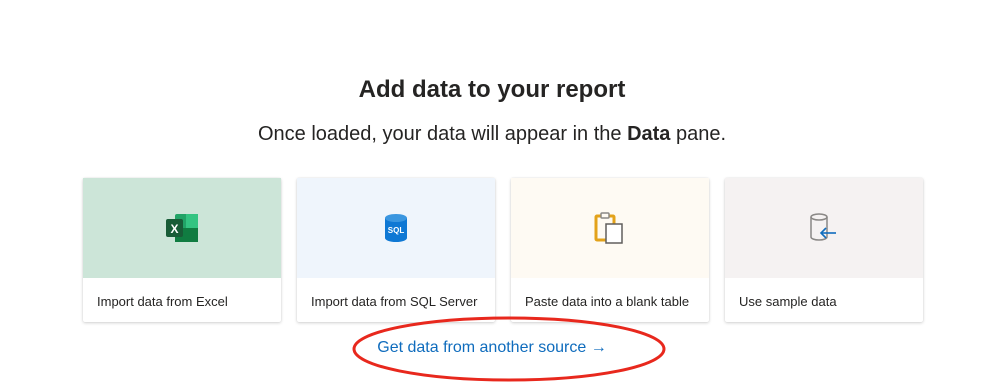  Describe the element at coordinates (174, 229) in the screenshot. I see `svg-text: X` at that location.